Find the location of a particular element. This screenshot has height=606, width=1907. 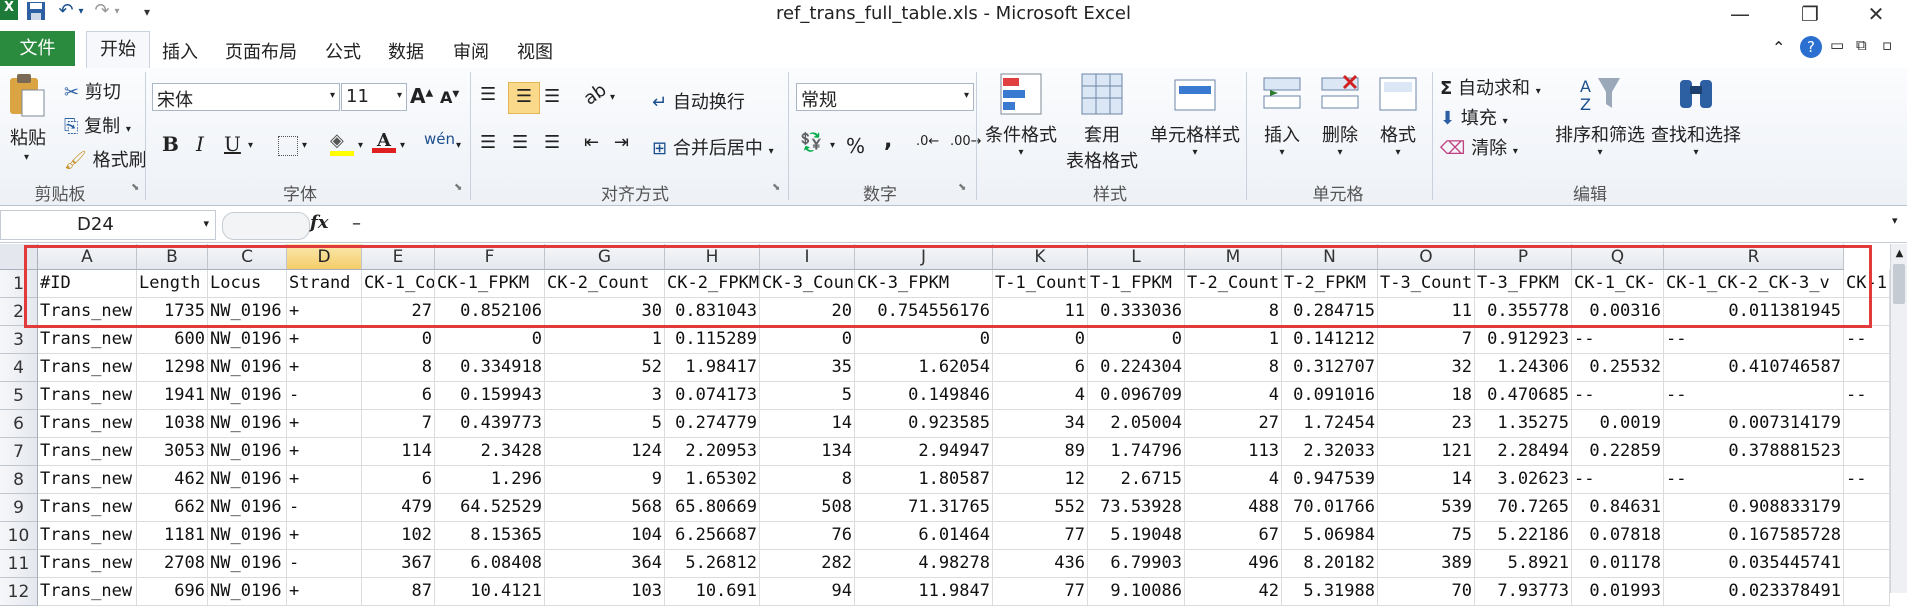

formula-bar-grip is located at coordinates (266, 226).